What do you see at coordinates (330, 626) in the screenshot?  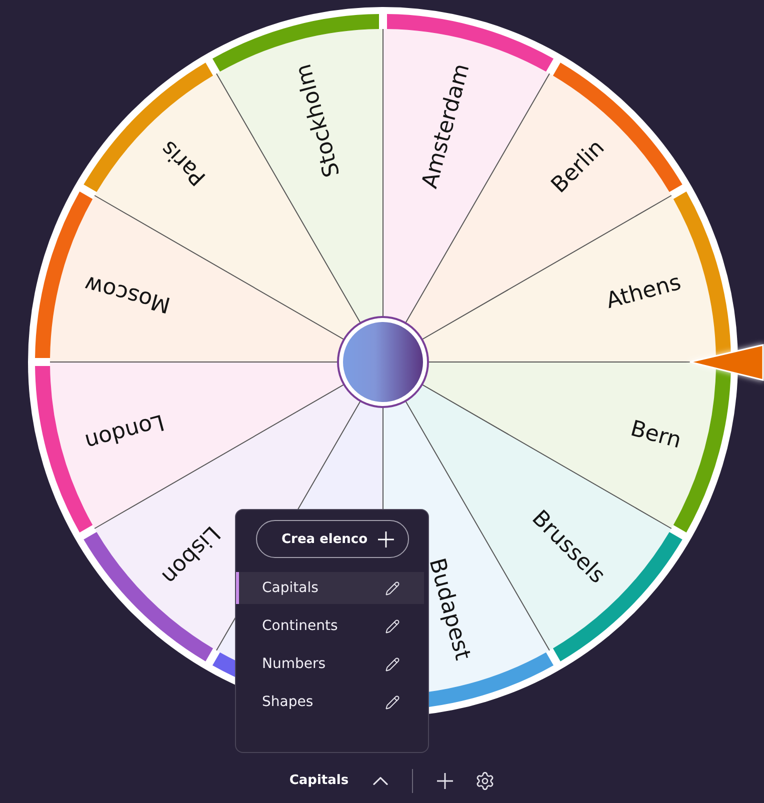 I see `list-item: Continents` at bounding box center [330, 626].